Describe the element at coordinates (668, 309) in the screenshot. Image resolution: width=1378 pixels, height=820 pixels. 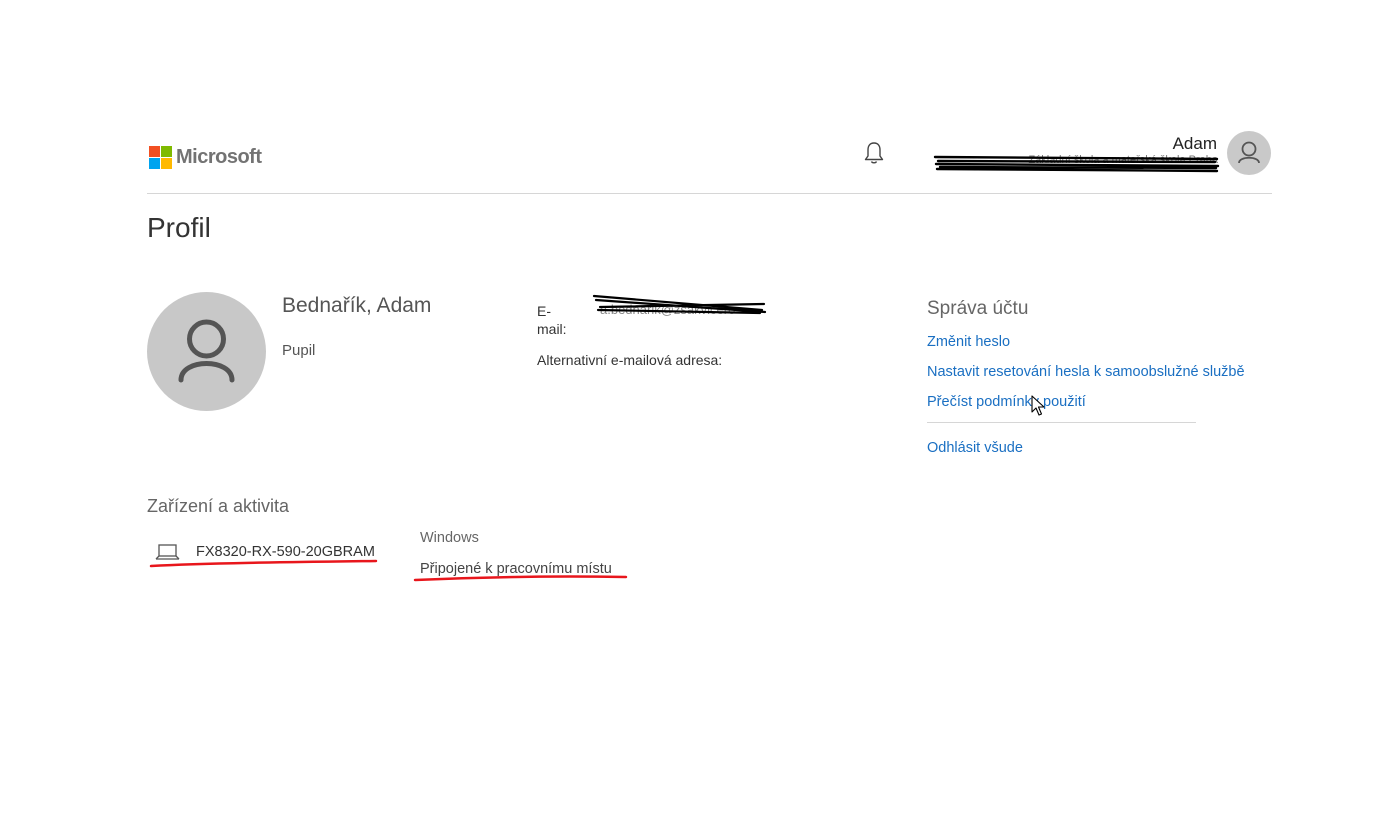
I see `email-value: a.bednarik@zsakvicero` at that location.